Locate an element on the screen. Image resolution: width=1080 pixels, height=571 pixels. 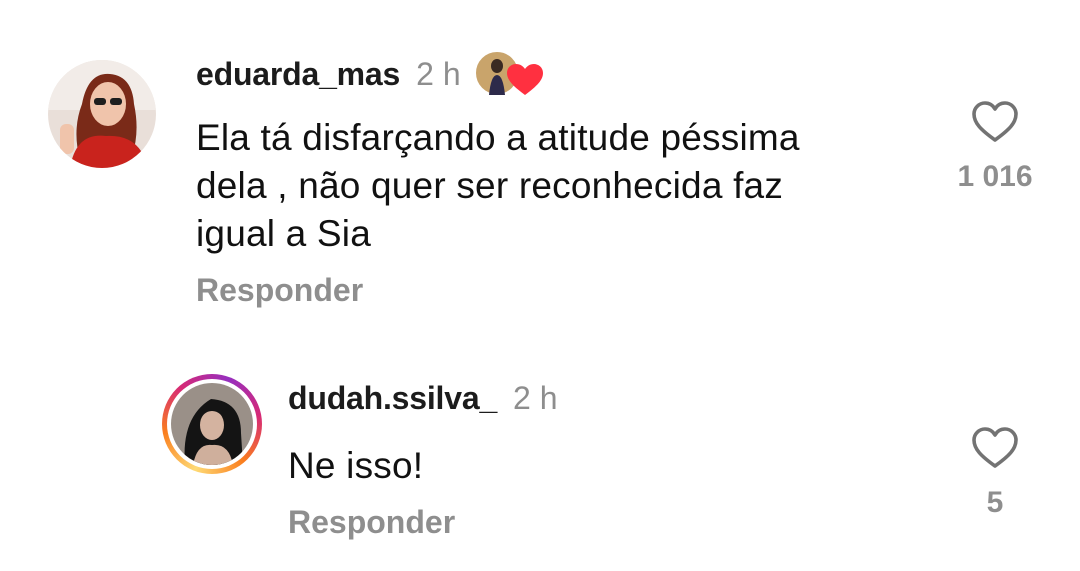
comment-text-line: dela , não quer ser reconhecida faz is located at coordinates (490, 185).